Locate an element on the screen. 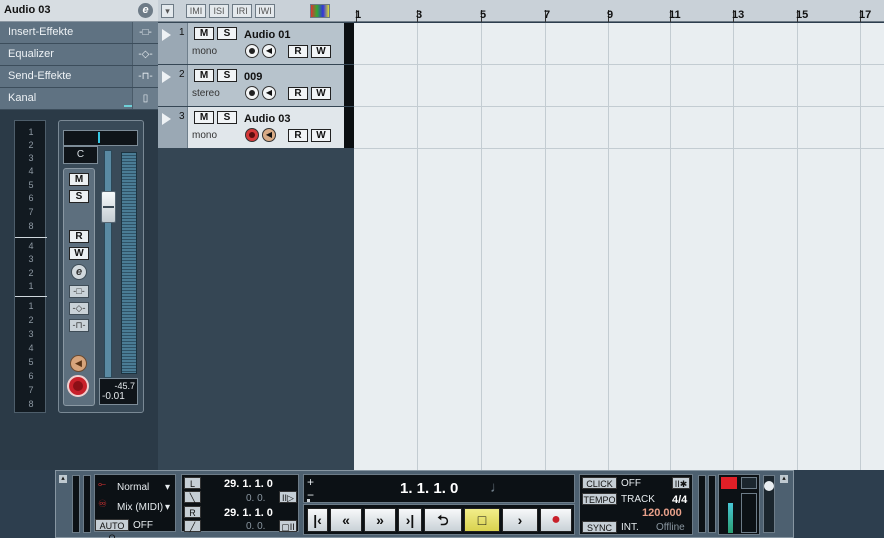 The width and height of the screenshot is (884, 538). track-row: 1 M S Audio 01 mono ◀ R W is located at coordinates (256, 43).